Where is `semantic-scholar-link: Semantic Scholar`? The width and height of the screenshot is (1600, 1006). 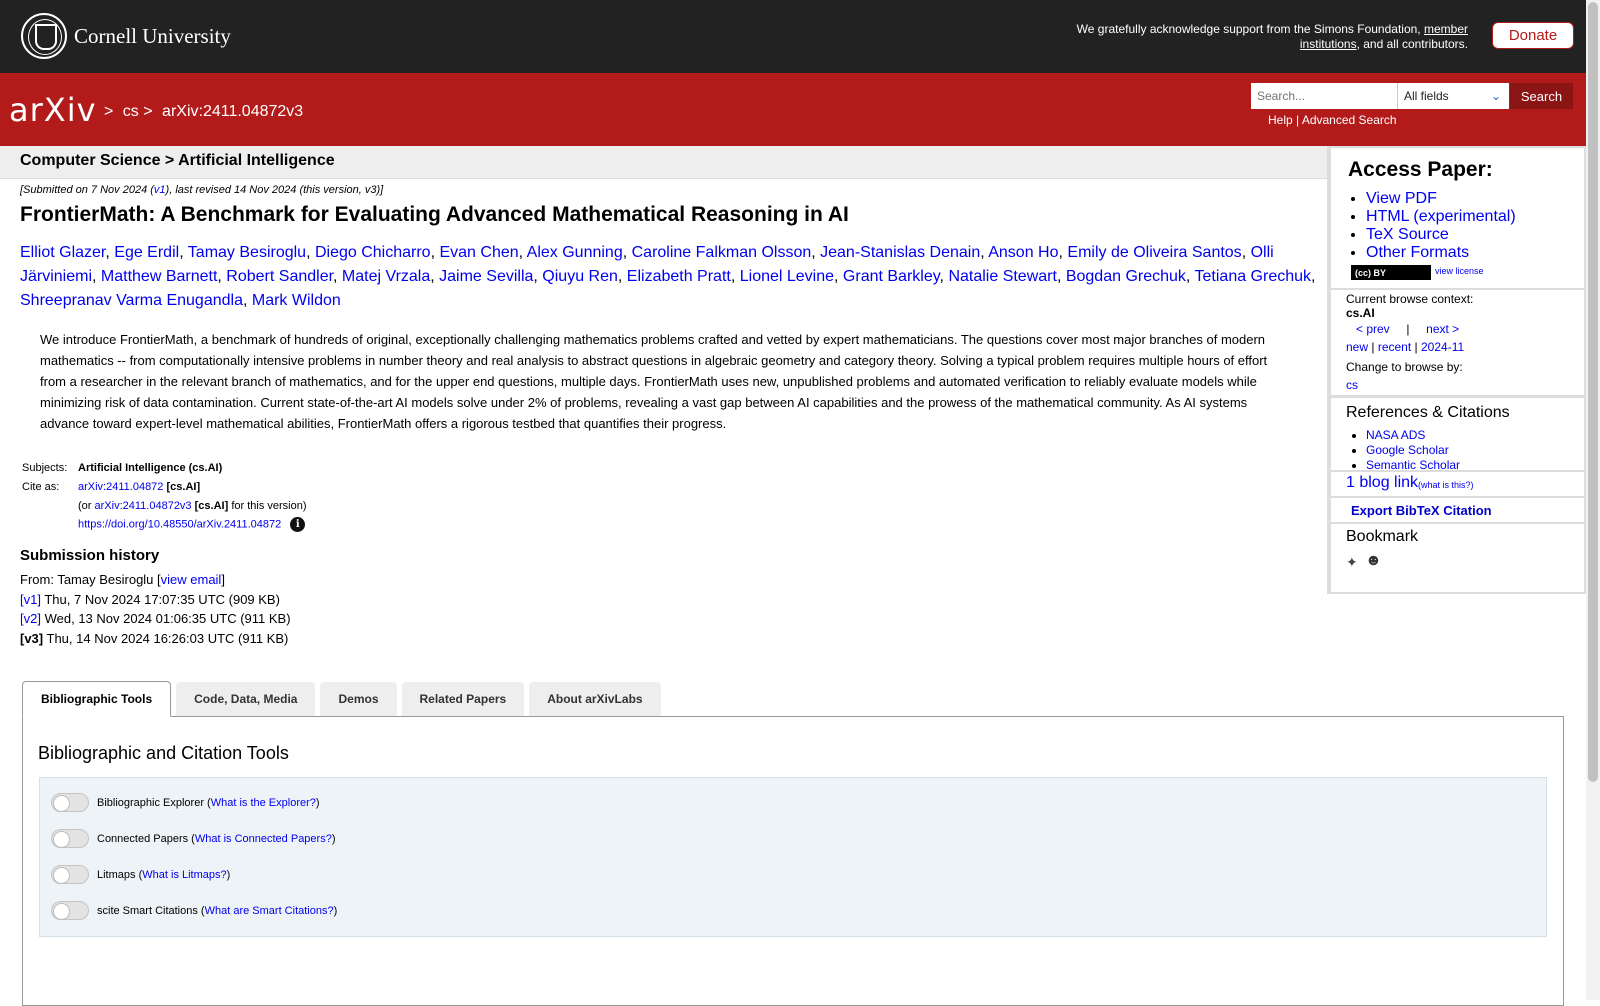 semantic-scholar-link: Semantic Scholar is located at coordinates (1413, 465).